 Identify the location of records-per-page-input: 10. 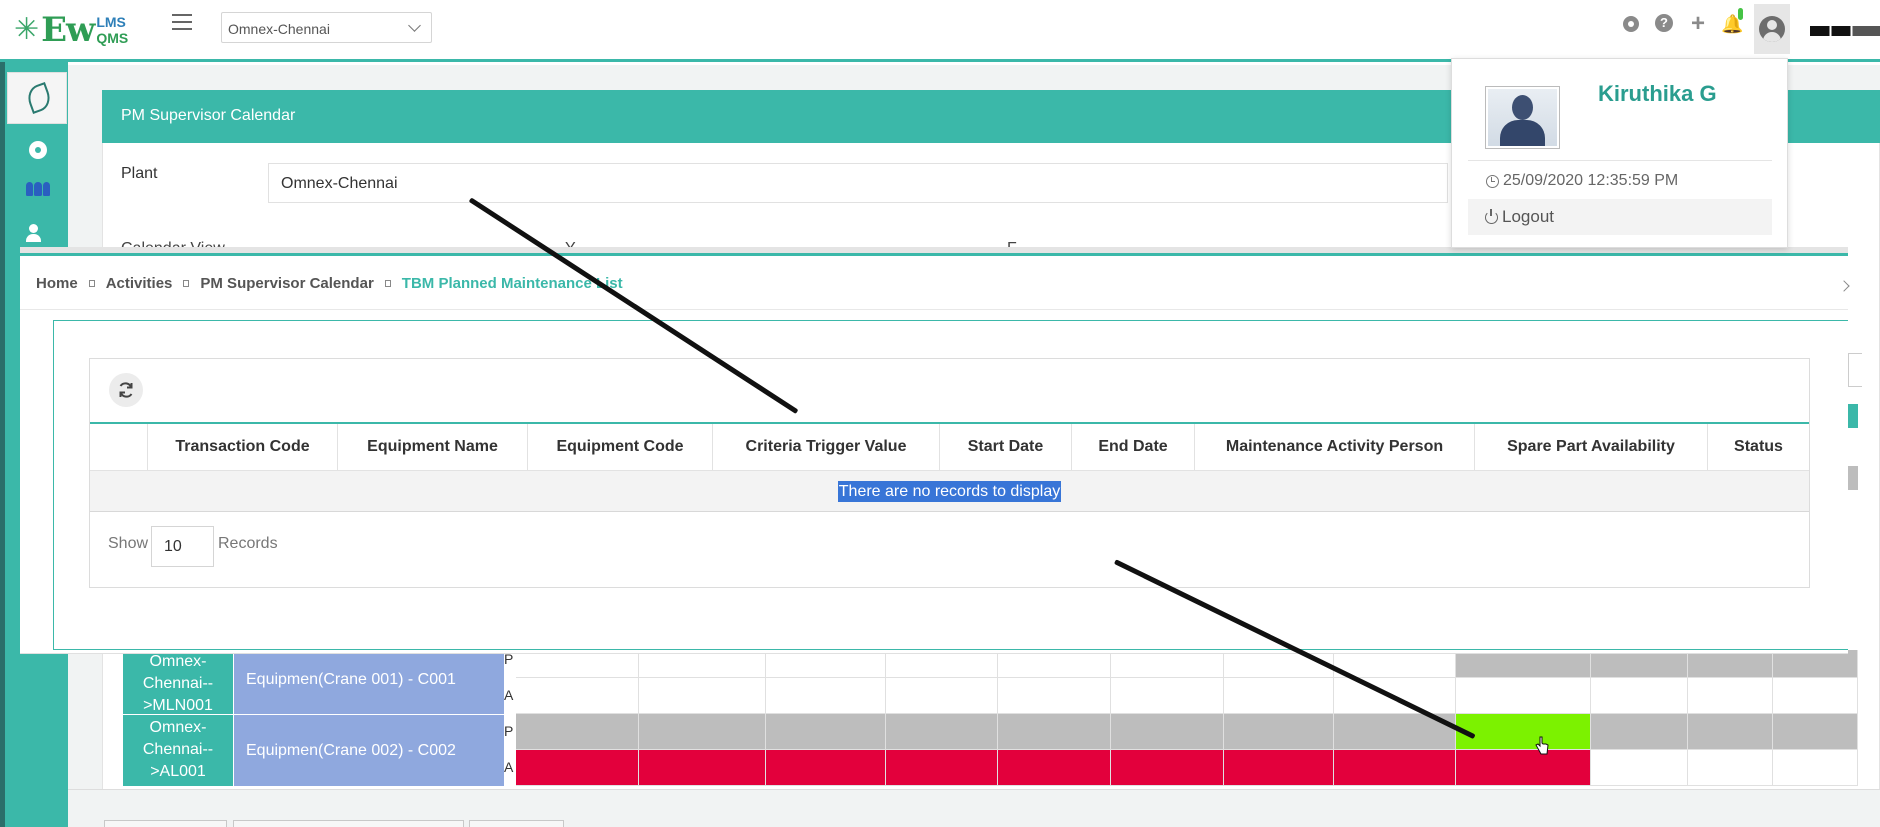
(182, 546).